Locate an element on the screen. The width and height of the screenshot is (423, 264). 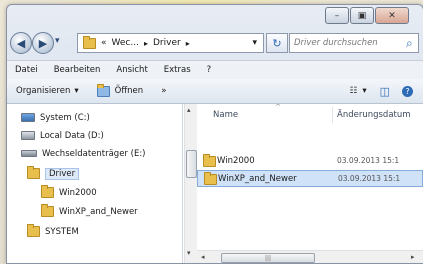
maximize-button: ▣ is located at coordinates (362, 15).